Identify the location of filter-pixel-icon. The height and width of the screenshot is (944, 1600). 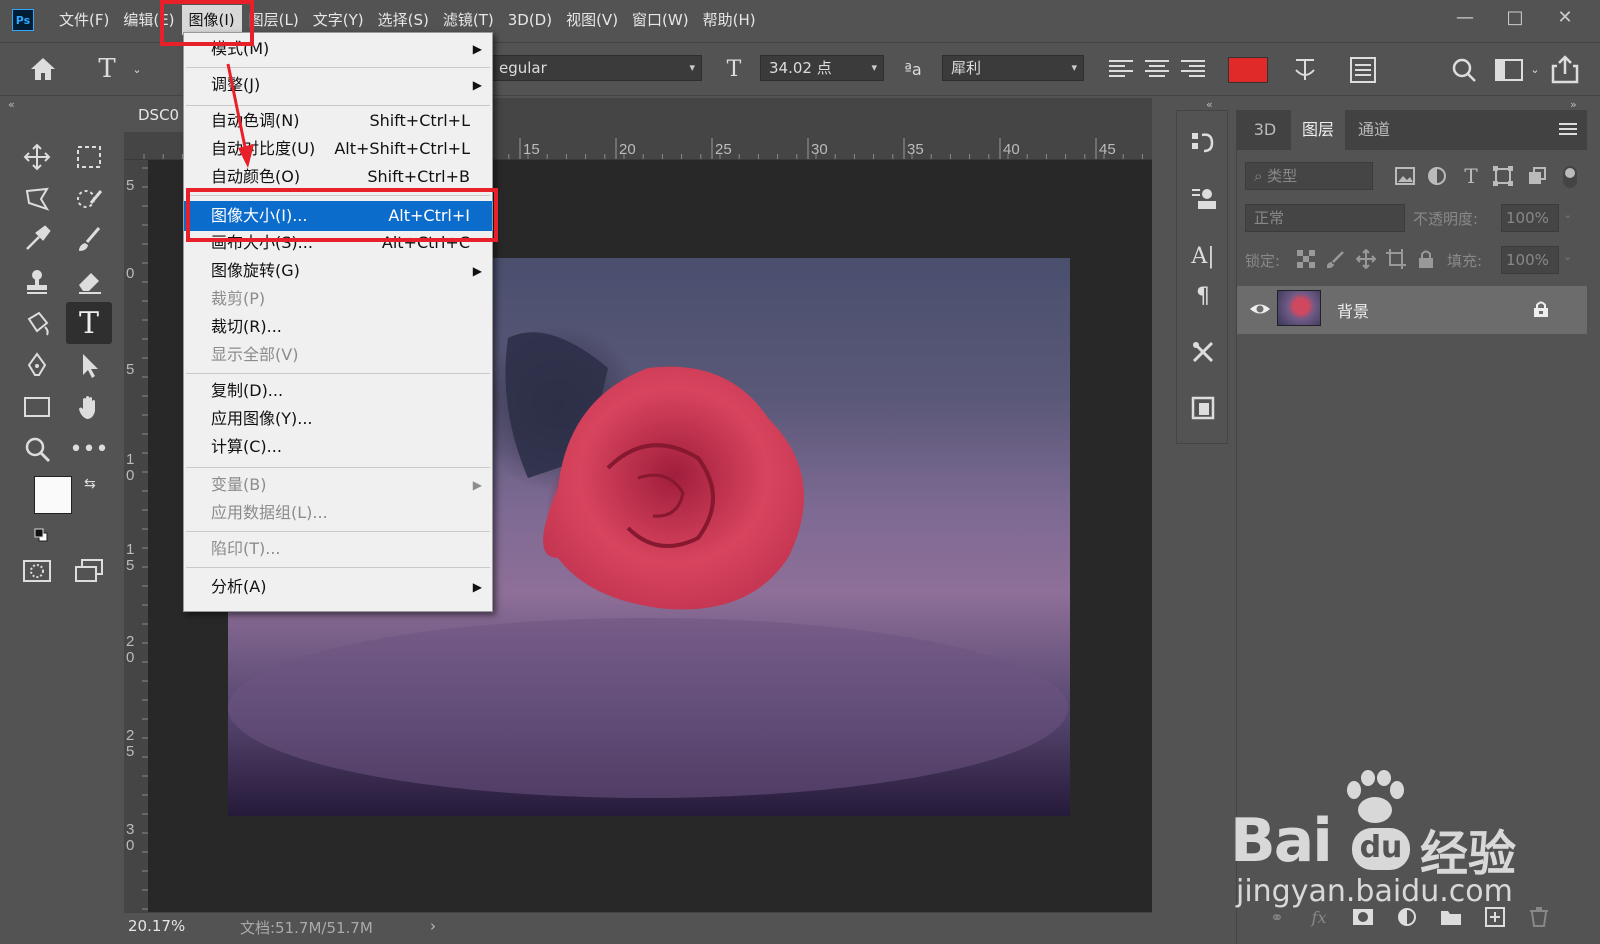
(1405, 176).